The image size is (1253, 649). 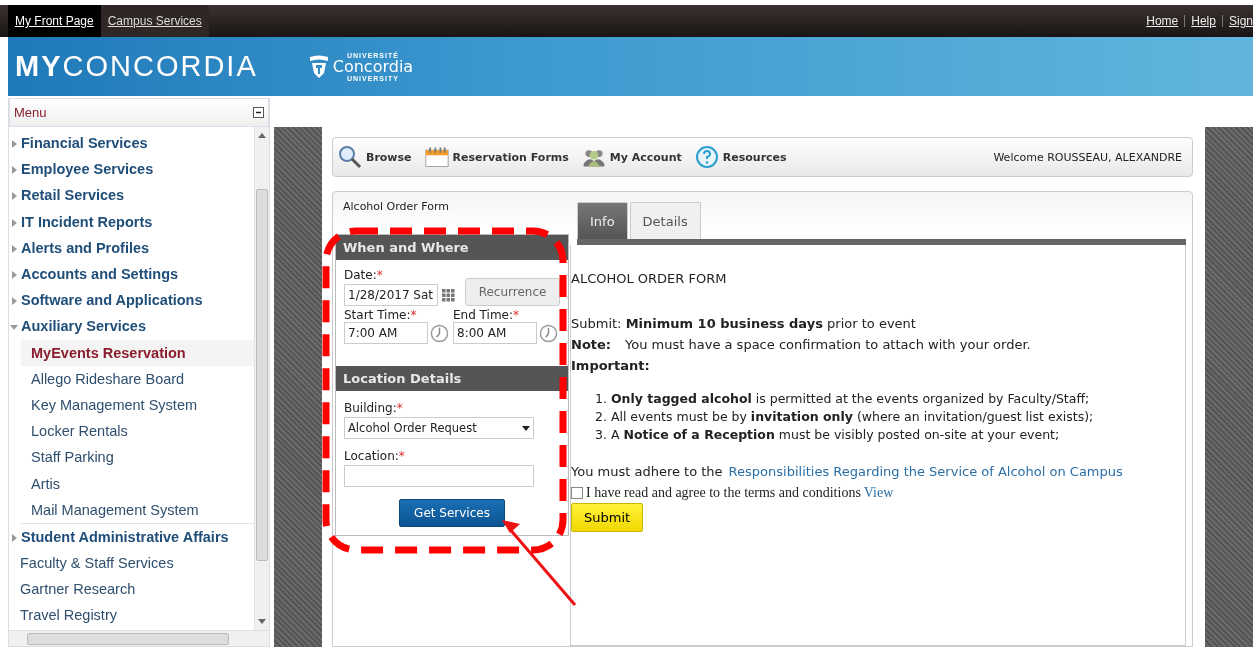 I want to click on field-label: Date:*, so click(x=364, y=275).